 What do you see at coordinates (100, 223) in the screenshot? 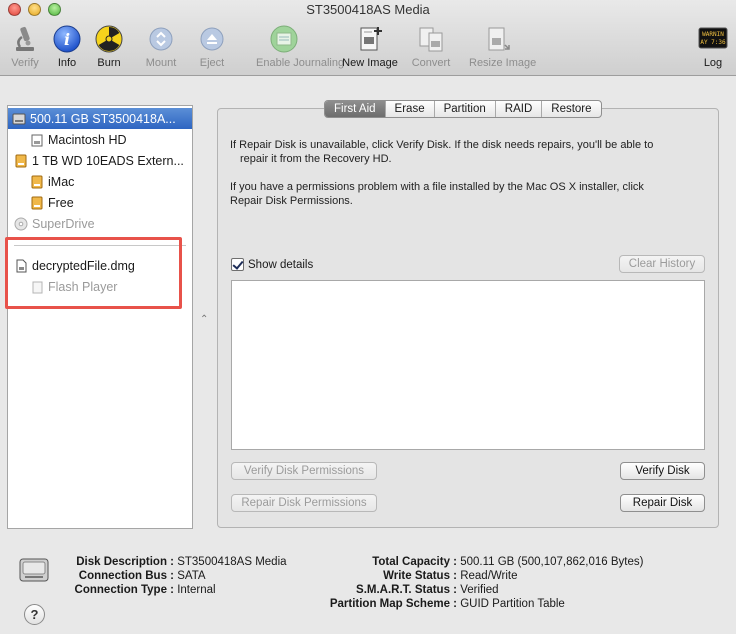
I see `sidebar-item-superdrive: SuperDrive` at bounding box center [100, 223].